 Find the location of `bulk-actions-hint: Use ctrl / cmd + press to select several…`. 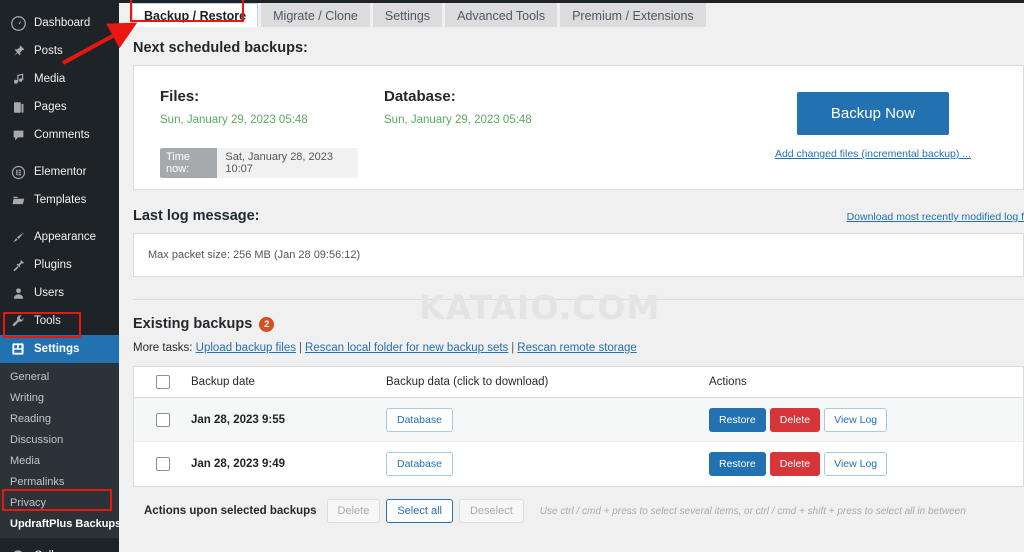

bulk-actions-hint: Use ctrl / cmd + press to select several… is located at coordinates (752, 511).